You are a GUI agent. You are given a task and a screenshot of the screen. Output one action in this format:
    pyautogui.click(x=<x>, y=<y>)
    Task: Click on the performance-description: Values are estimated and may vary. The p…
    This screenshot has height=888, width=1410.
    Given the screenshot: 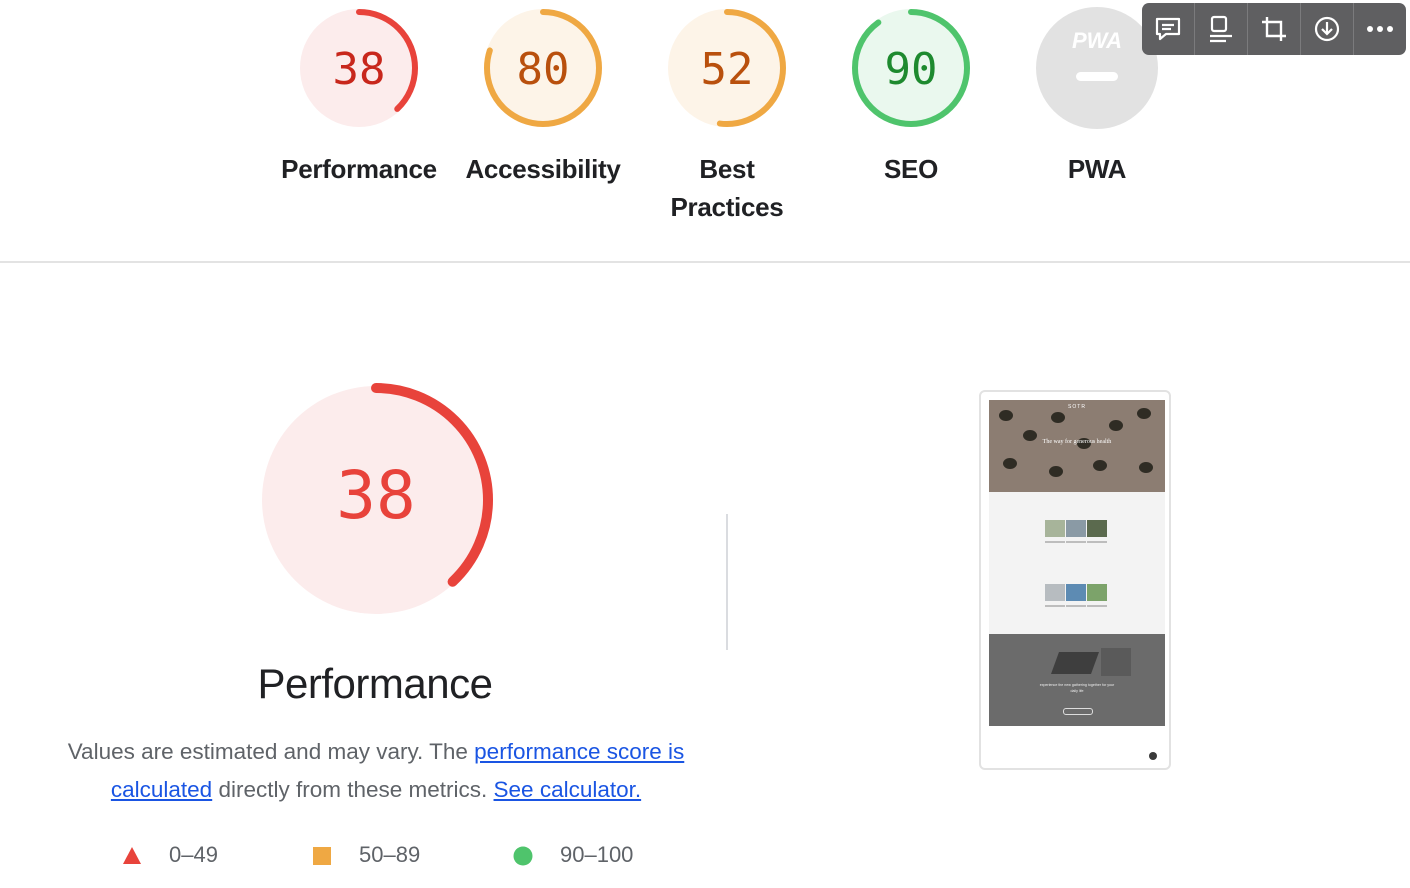 What is the action you would take?
    pyautogui.click(x=376, y=771)
    